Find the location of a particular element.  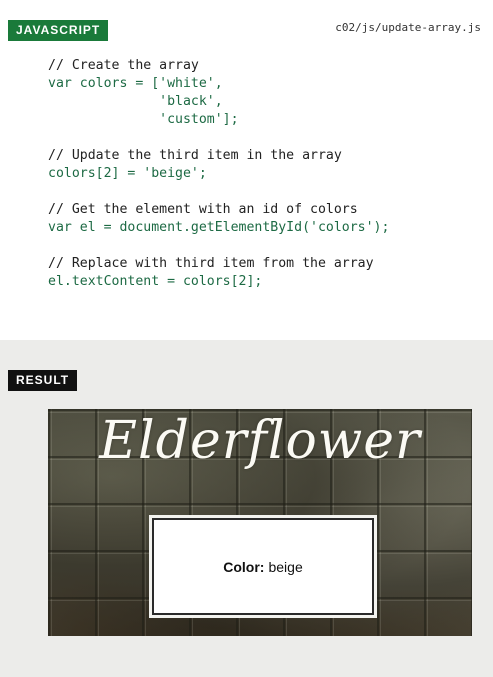

brand-title: Elderflower is located at coordinates (260, 441).